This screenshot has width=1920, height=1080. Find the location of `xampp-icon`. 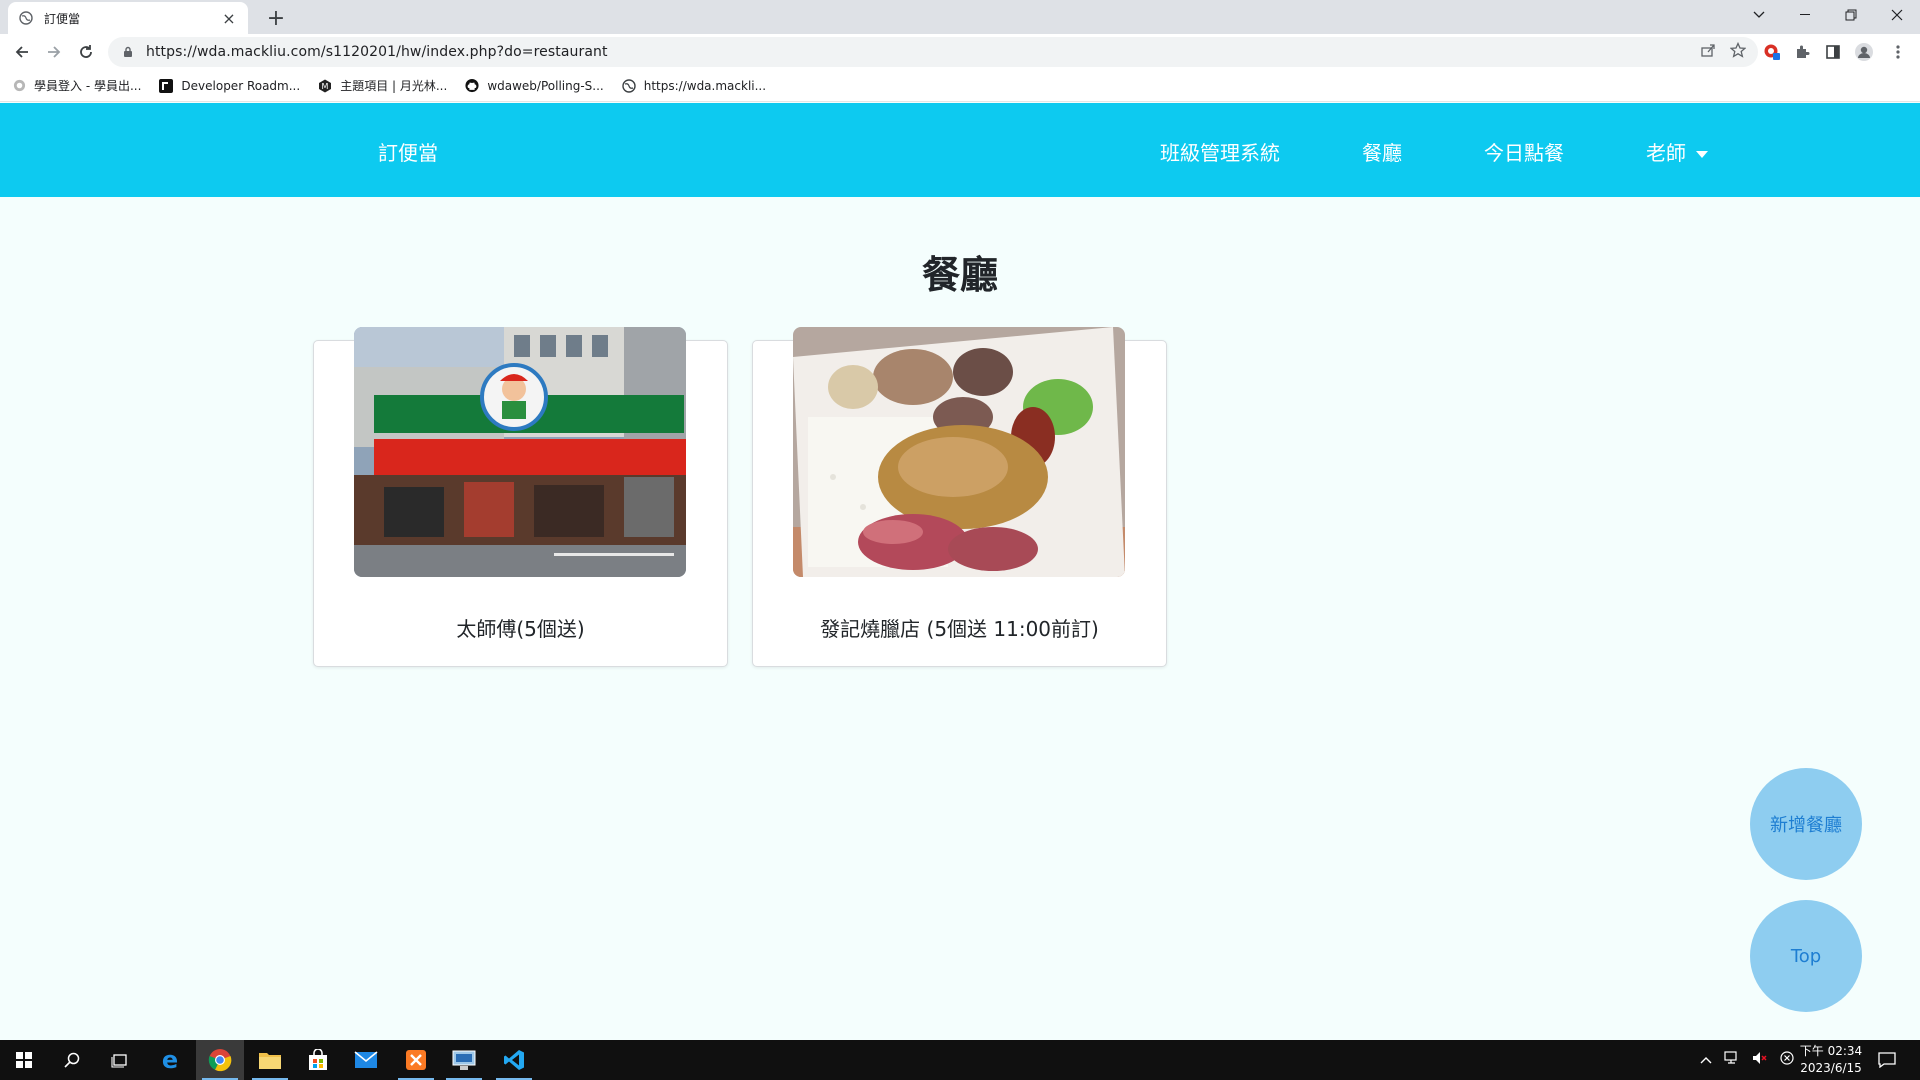

xampp-icon is located at coordinates (416, 1060).